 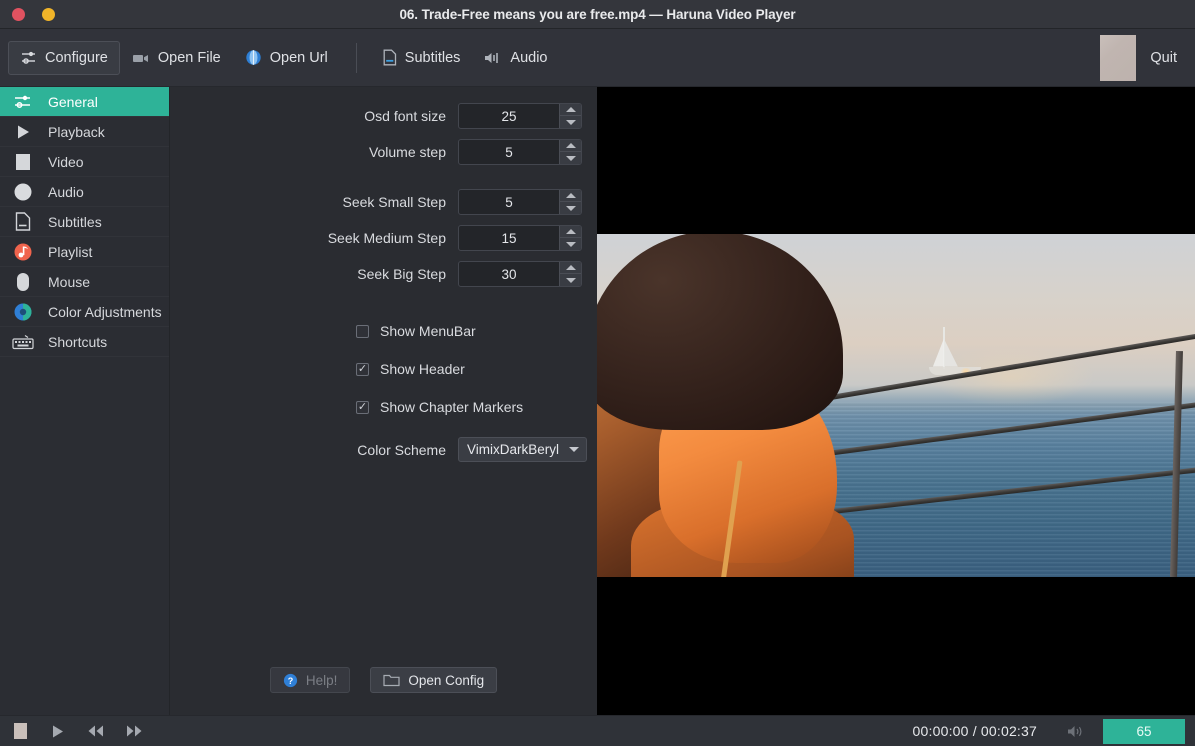 I want to click on play-icon, so click(x=58, y=731).